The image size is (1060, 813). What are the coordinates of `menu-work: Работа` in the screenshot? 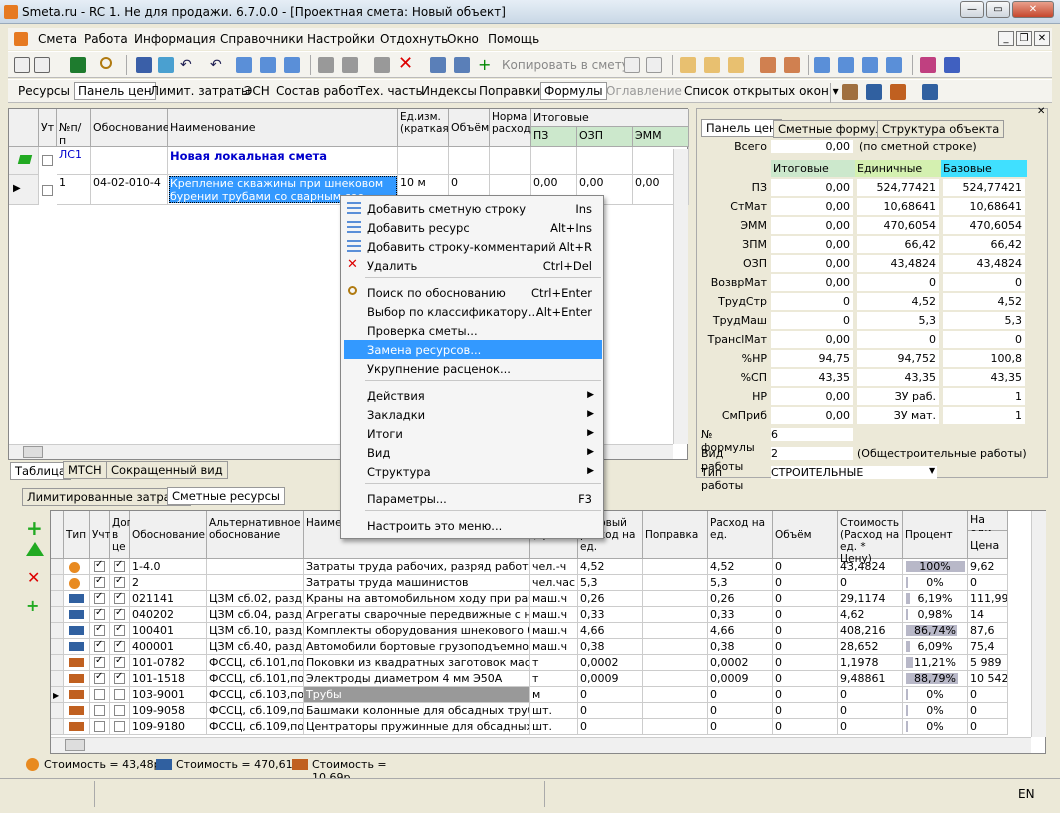 It's located at (106, 39).